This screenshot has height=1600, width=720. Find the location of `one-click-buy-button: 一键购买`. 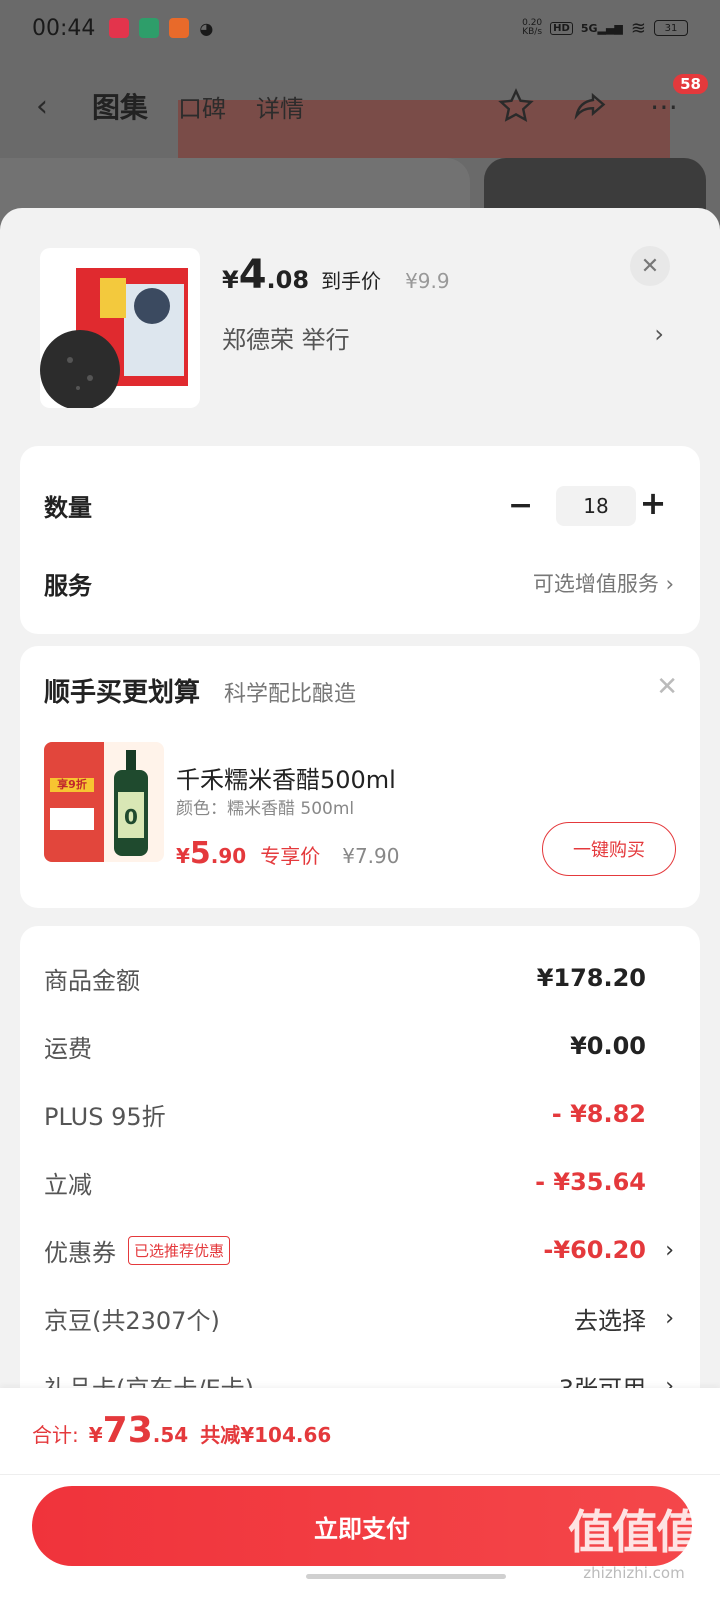

one-click-buy-button: 一键购买 is located at coordinates (609, 849).